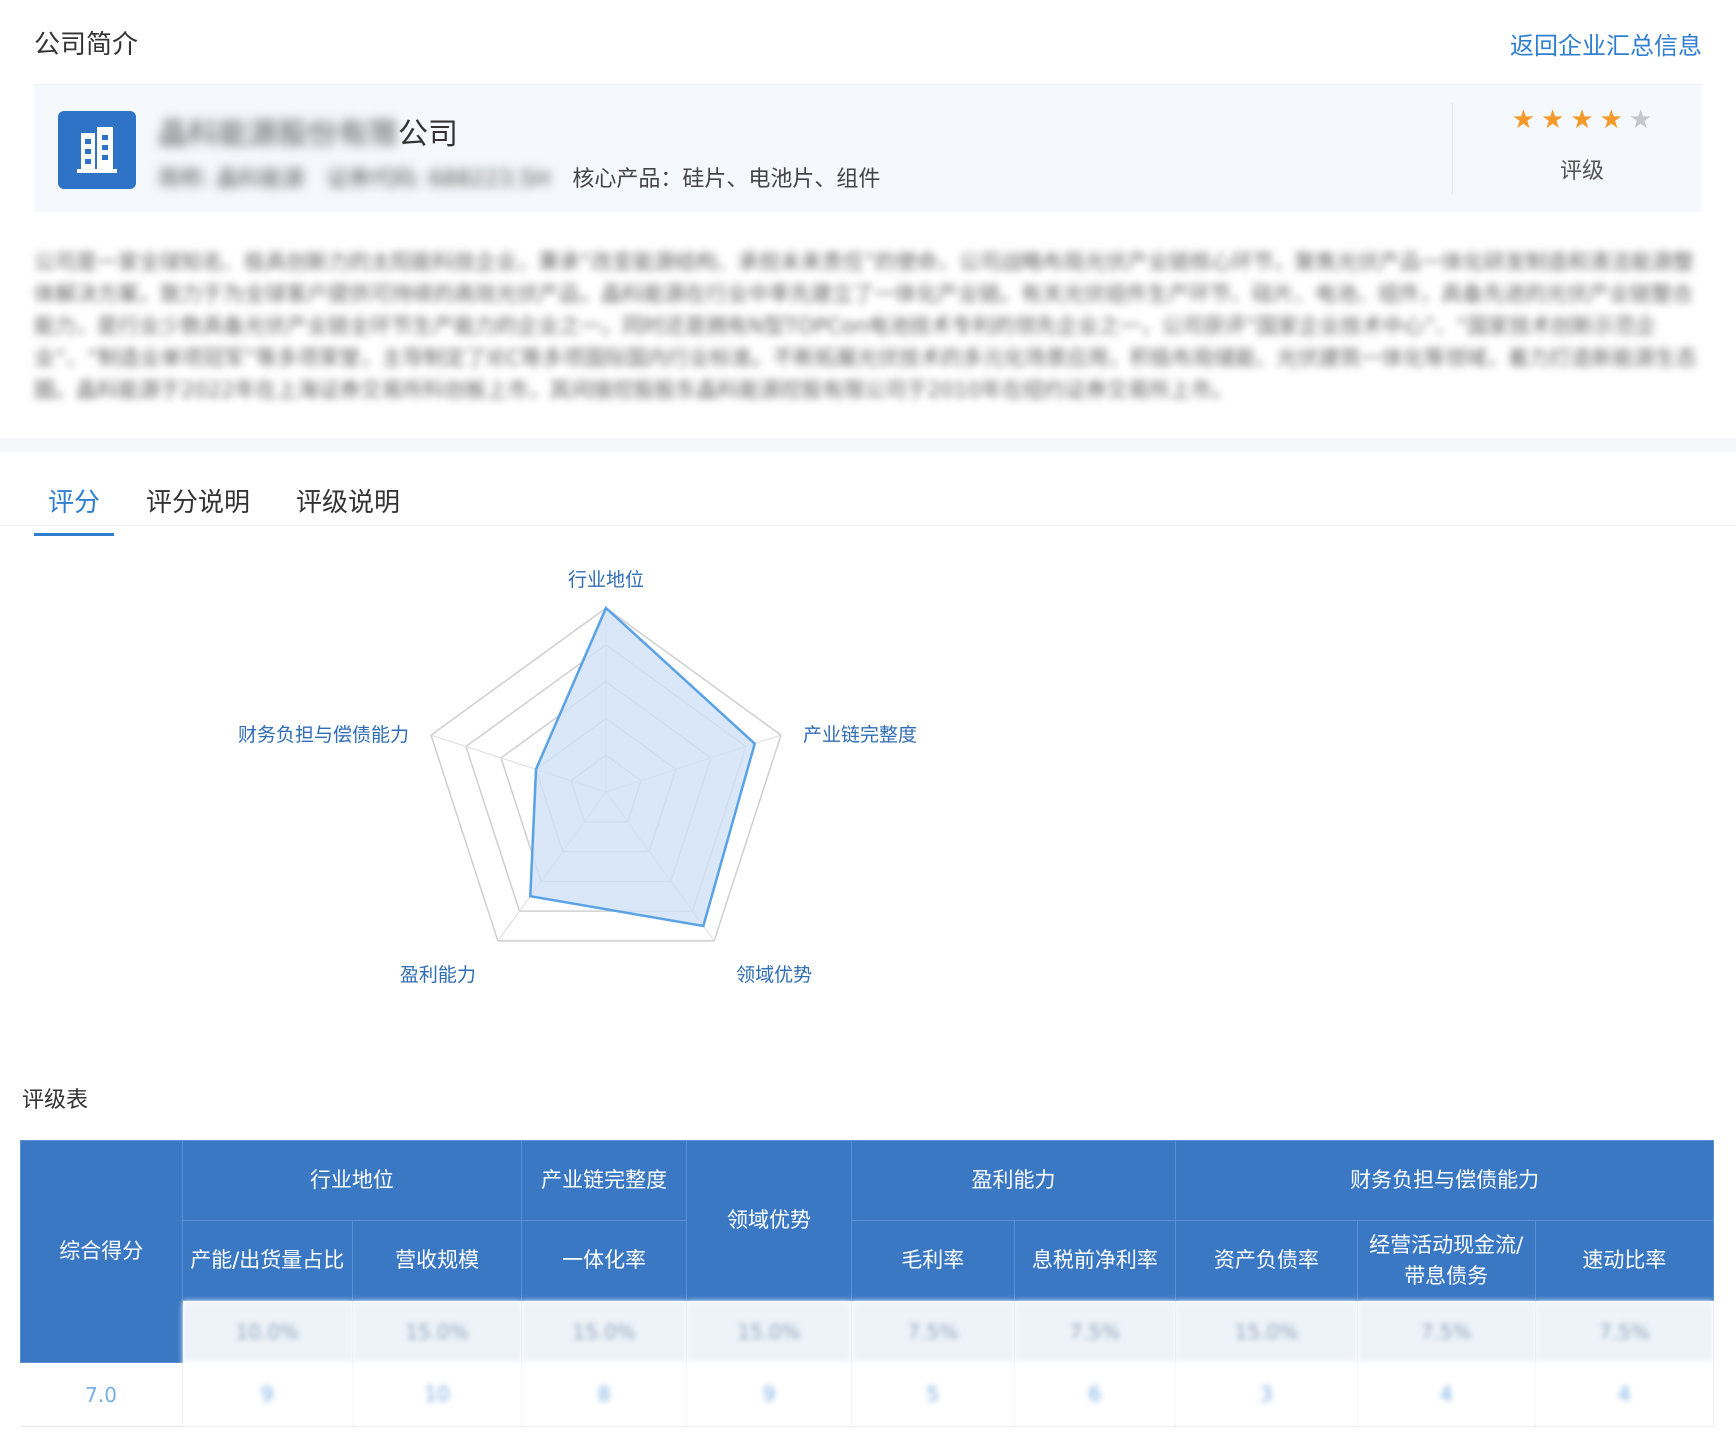  What do you see at coordinates (769, 1220) in the screenshot?
I see `header-group: 领域优势` at bounding box center [769, 1220].